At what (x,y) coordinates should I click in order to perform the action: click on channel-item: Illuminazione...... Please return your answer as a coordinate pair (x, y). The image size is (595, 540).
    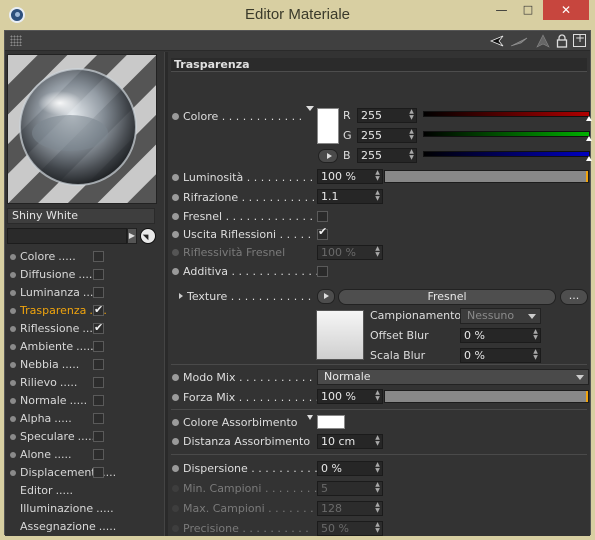
    Looking at the image, I should click on (85, 509).